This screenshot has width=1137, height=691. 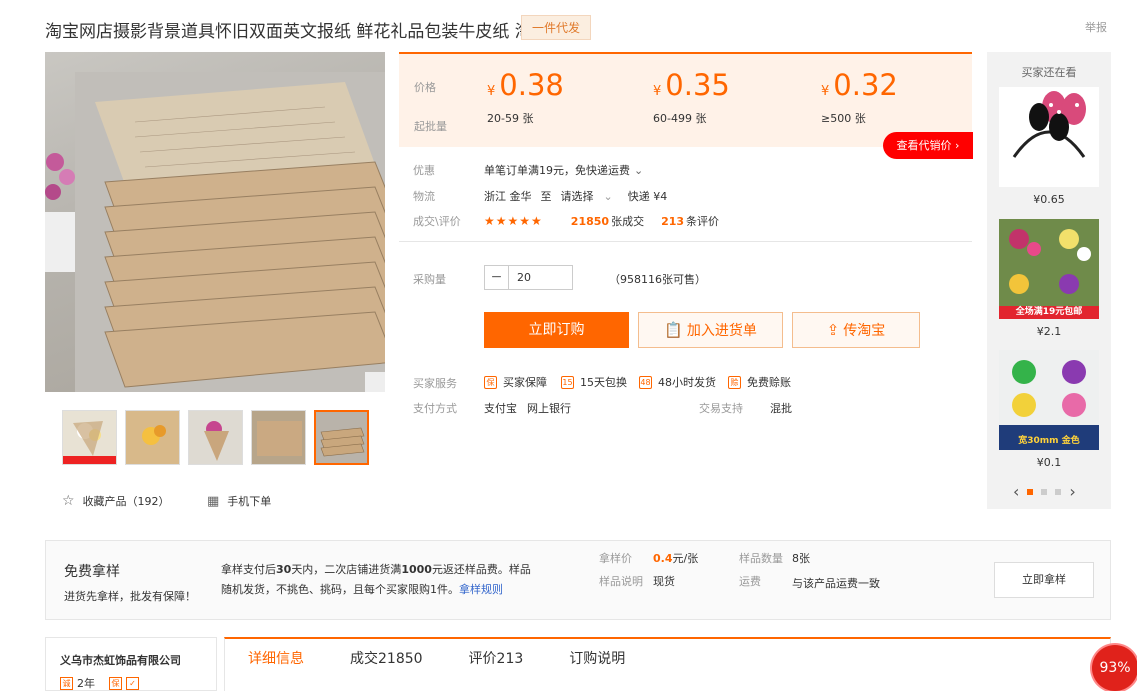 I want to click on also-viewing-item-2: 全场满19元包邮 ¥2.1, so click(x=1049, y=278).